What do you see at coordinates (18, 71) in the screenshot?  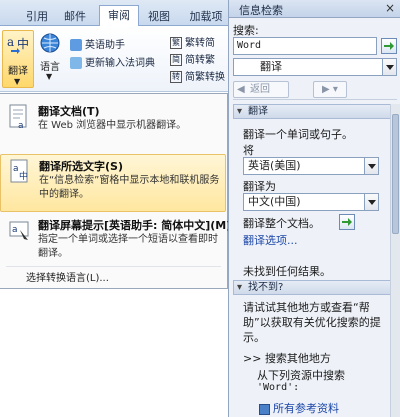 I see `translate-button-label: 翻译` at bounding box center [18, 71].